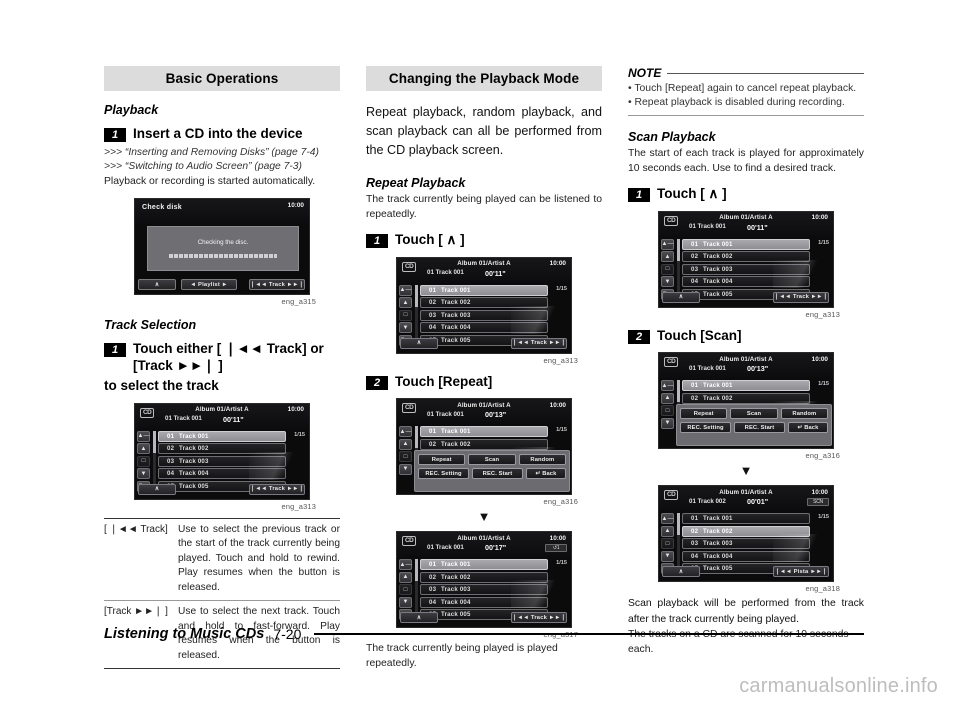  I want to click on album-artist-label: Album 01/Artist A, so click(746, 492).